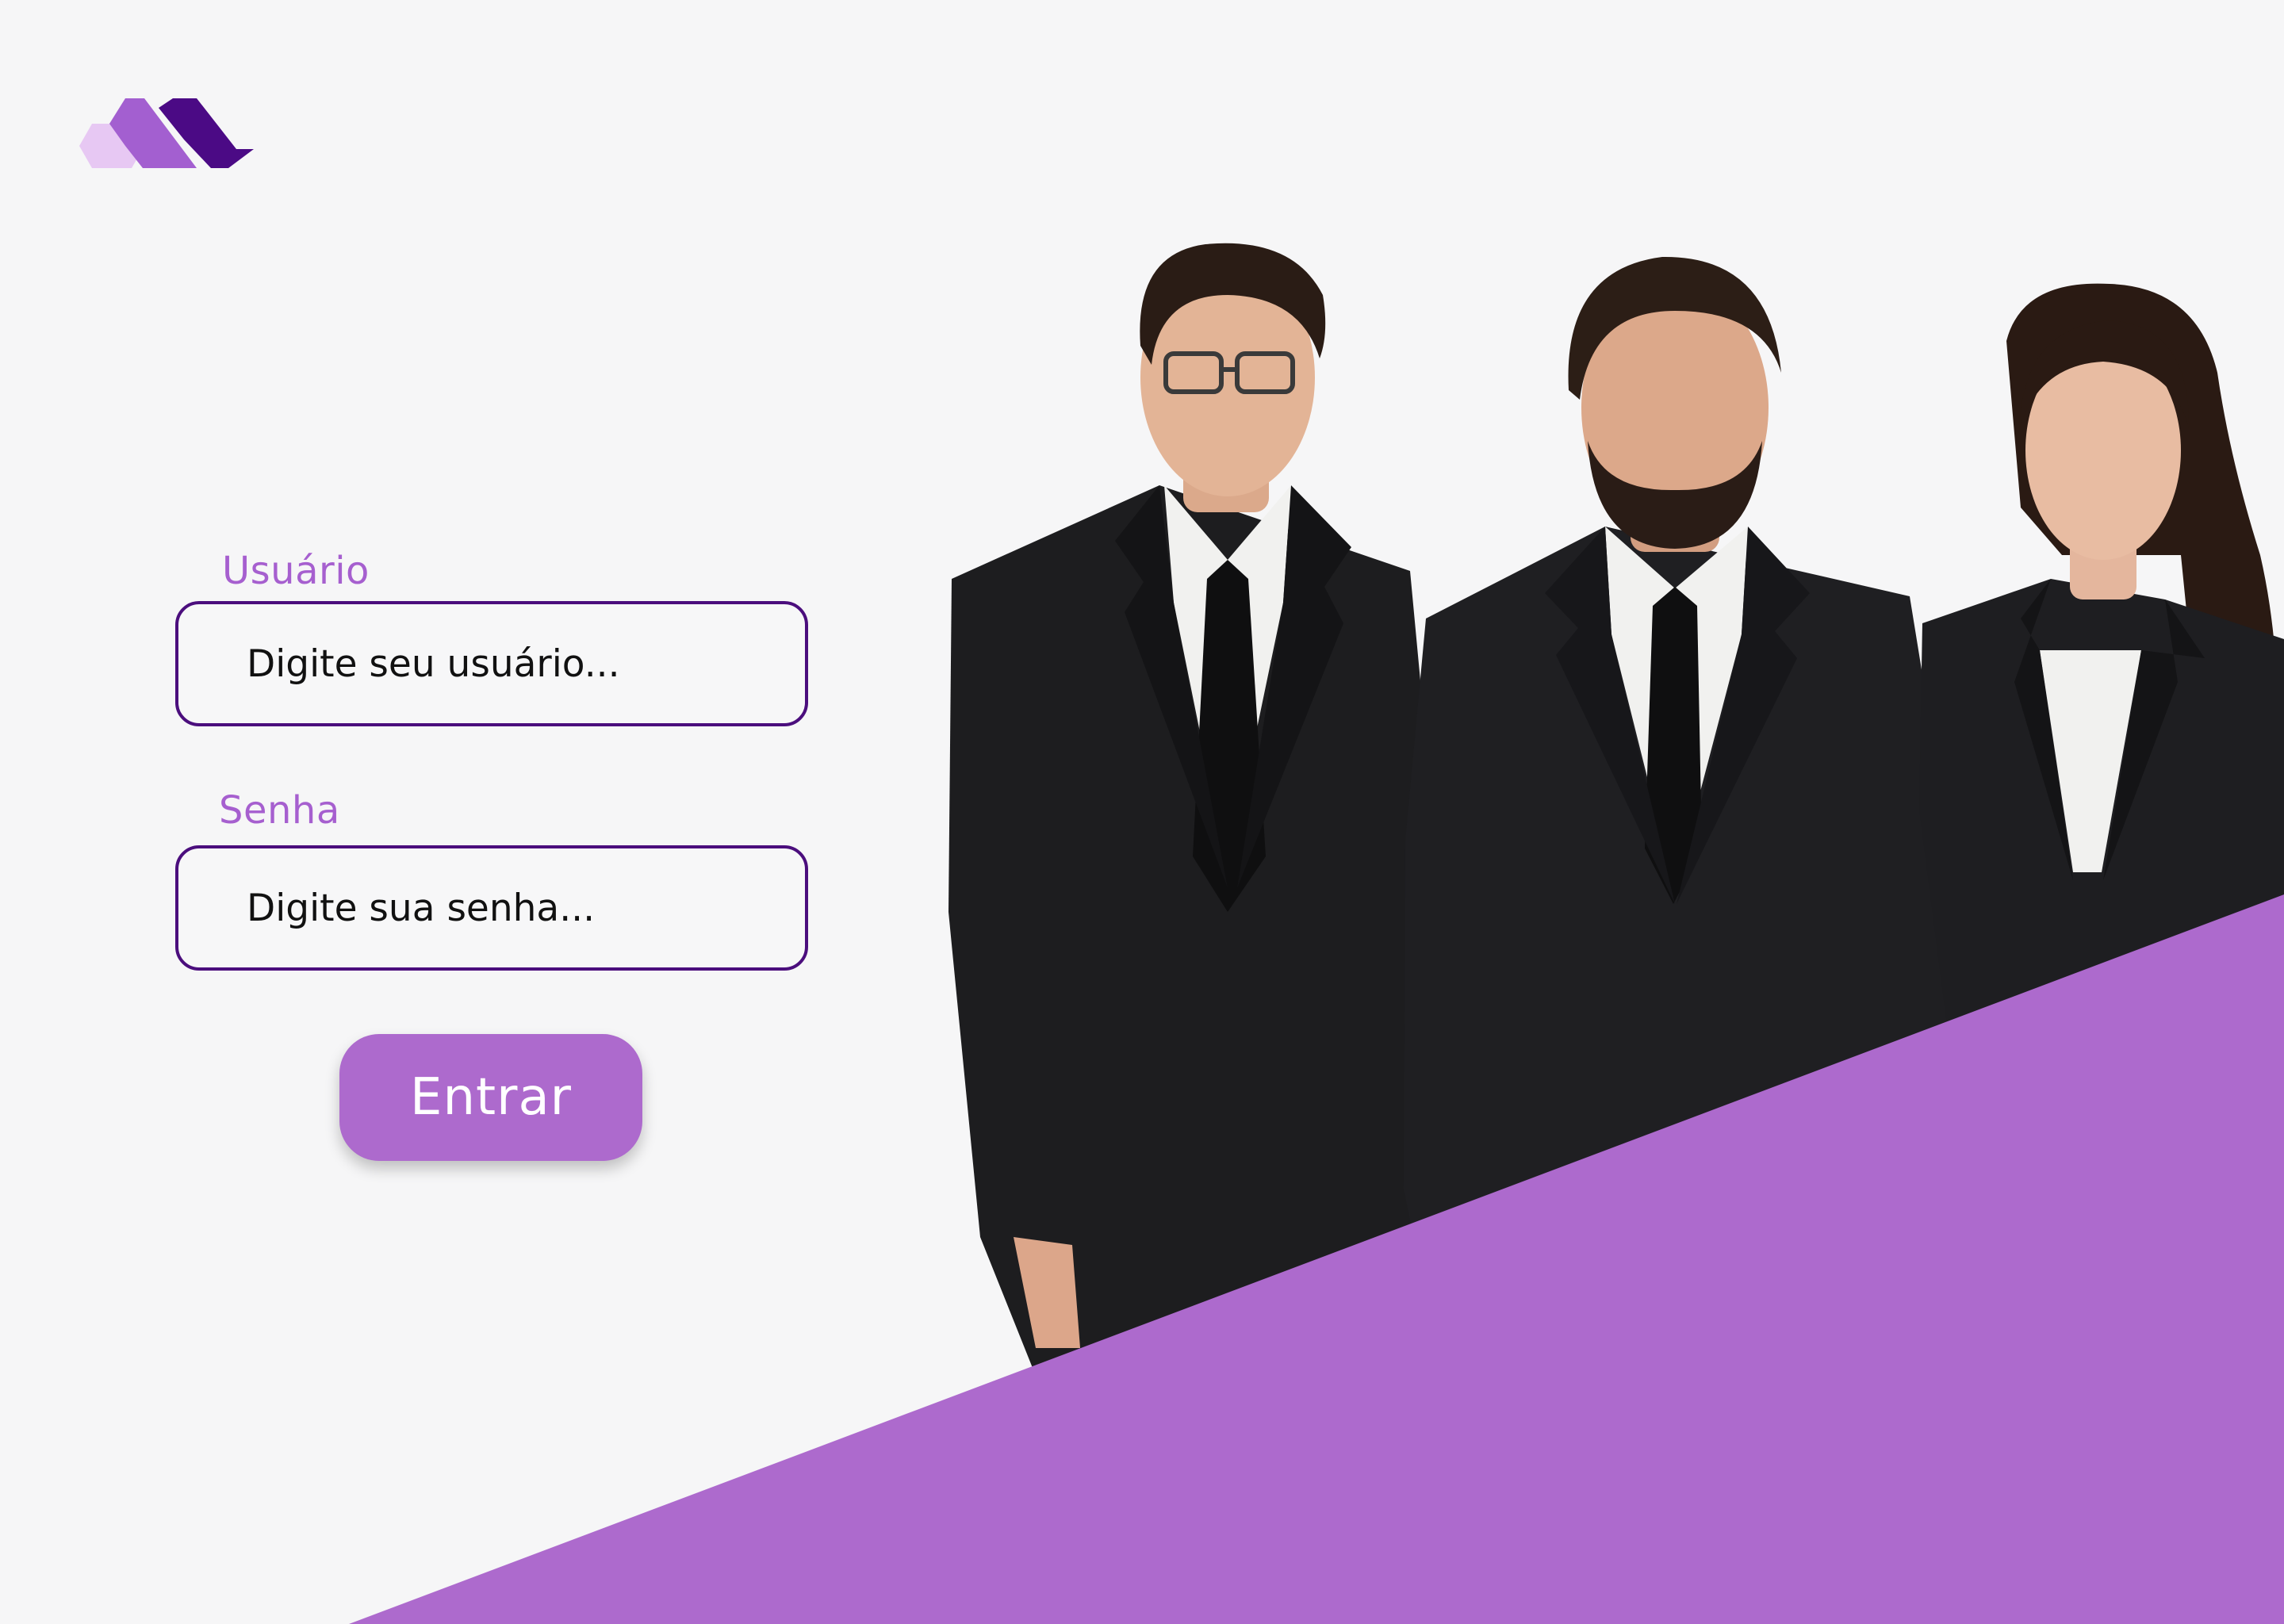 This screenshot has height=1624, width=2284. Describe the element at coordinates (491, 663) in the screenshot. I see `username-input` at that location.